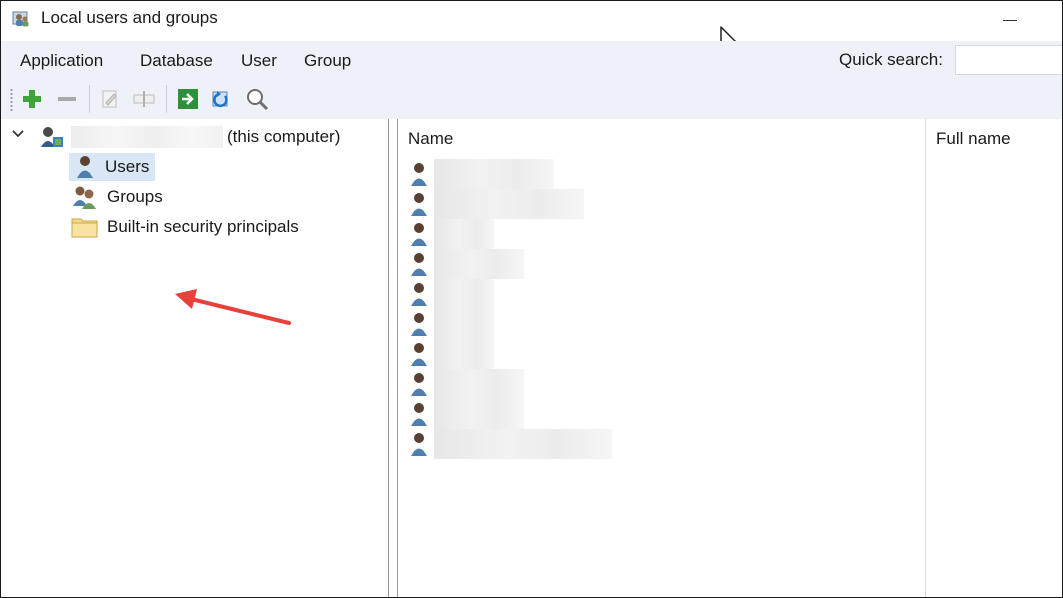 This screenshot has width=1063, height=598. Describe the element at coordinates (20, 19) in the screenshot. I see `users-group-icon` at that location.